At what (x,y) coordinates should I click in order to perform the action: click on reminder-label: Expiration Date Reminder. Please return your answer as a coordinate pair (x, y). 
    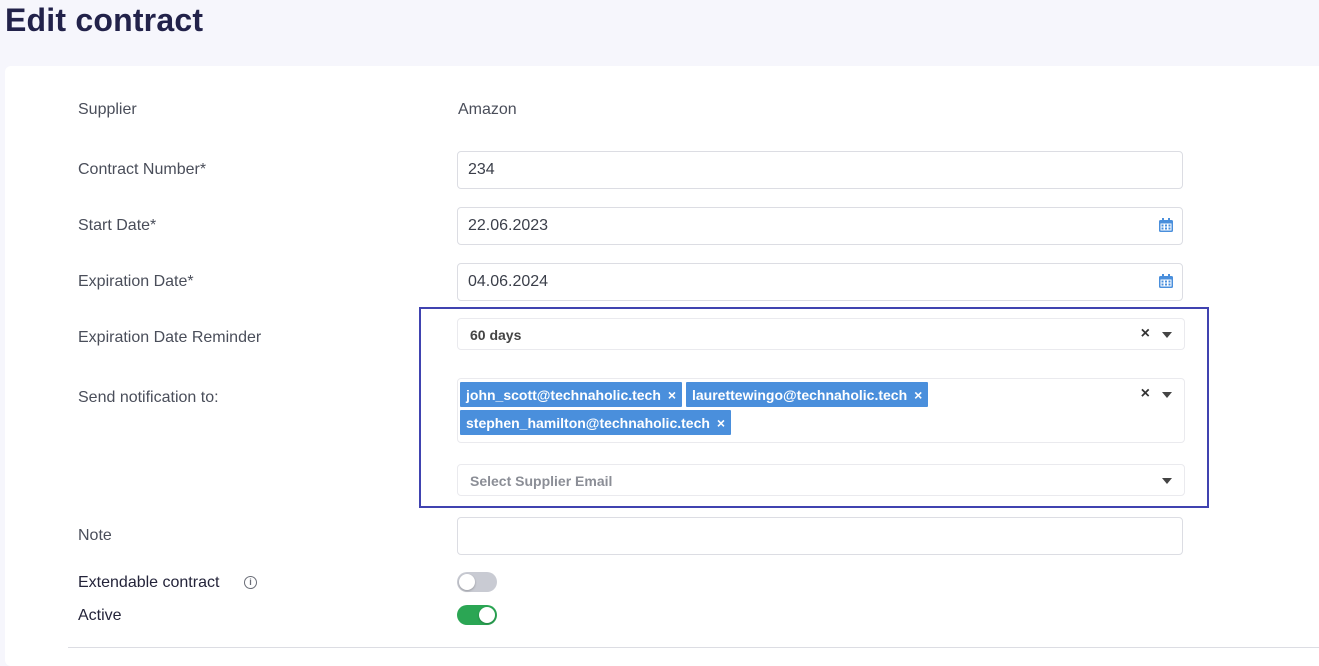
    Looking at the image, I should click on (170, 337).